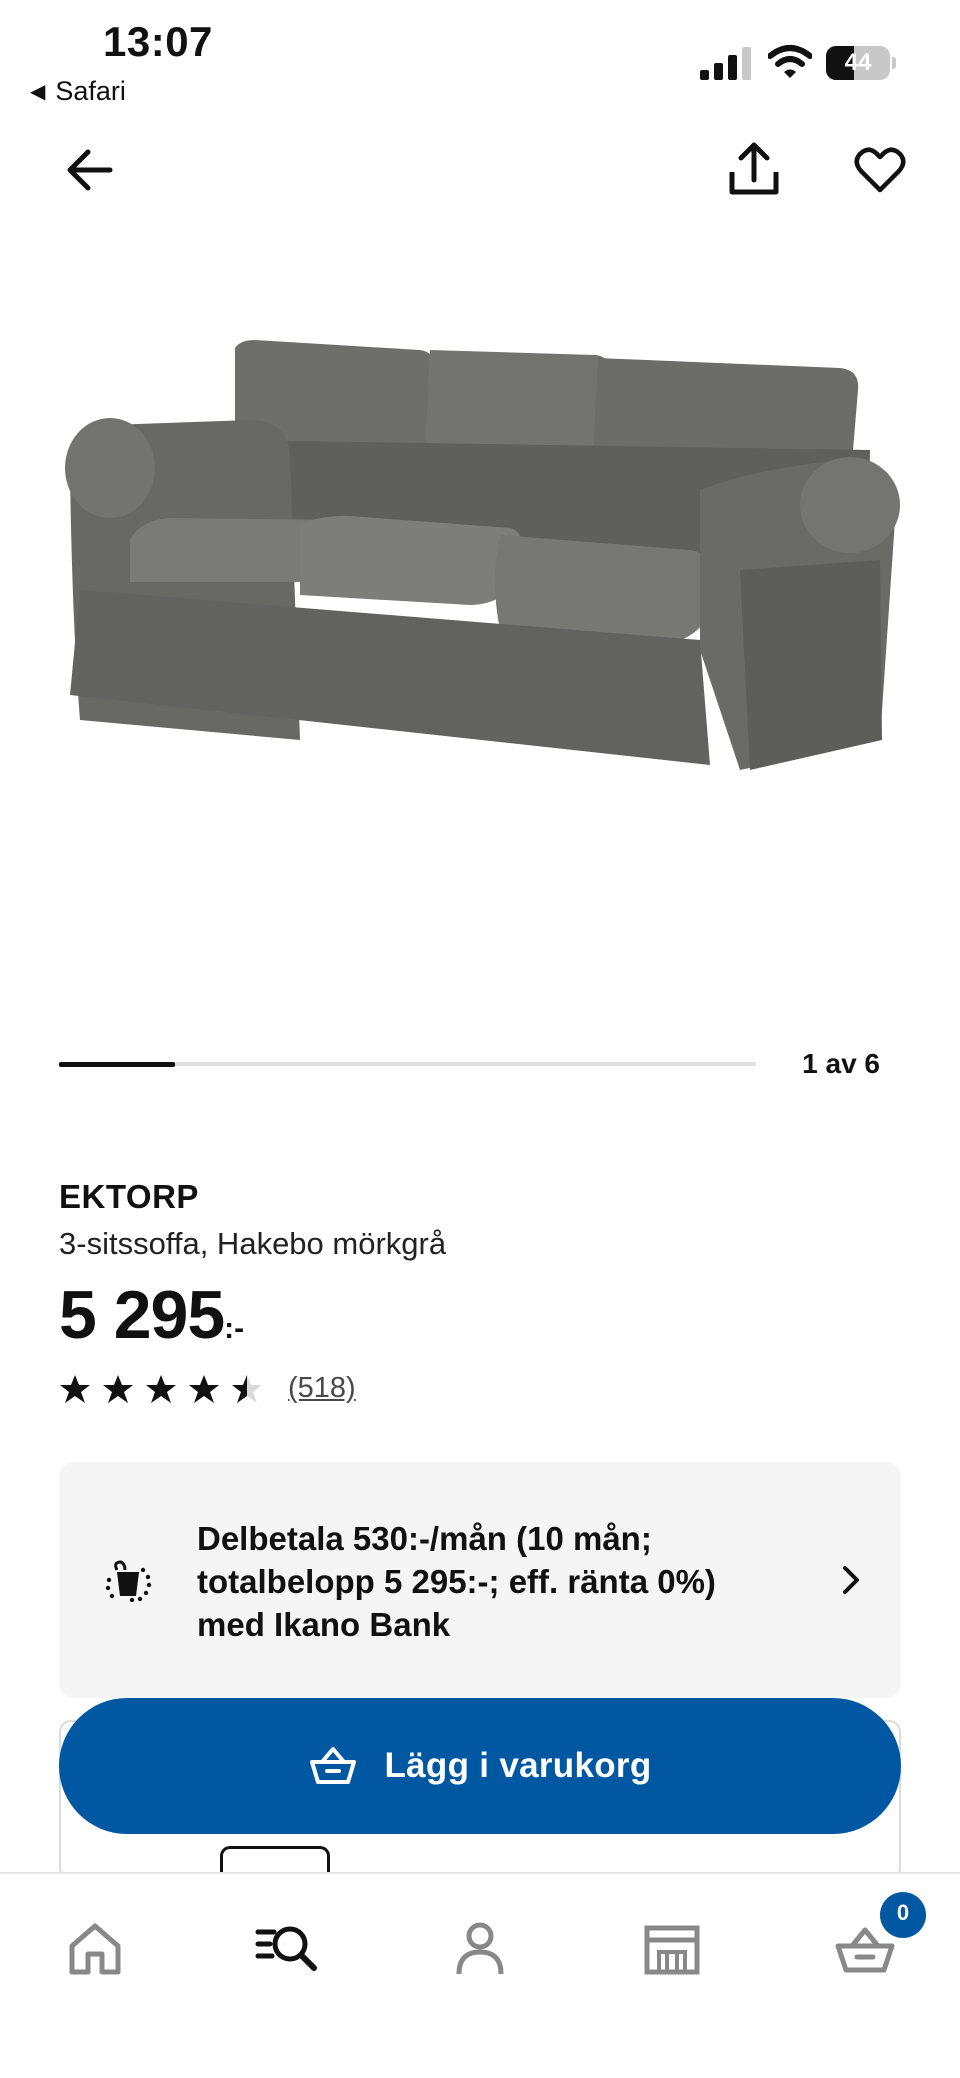 The height and width of the screenshot is (2078, 960). I want to click on share-icon, so click(754, 170).